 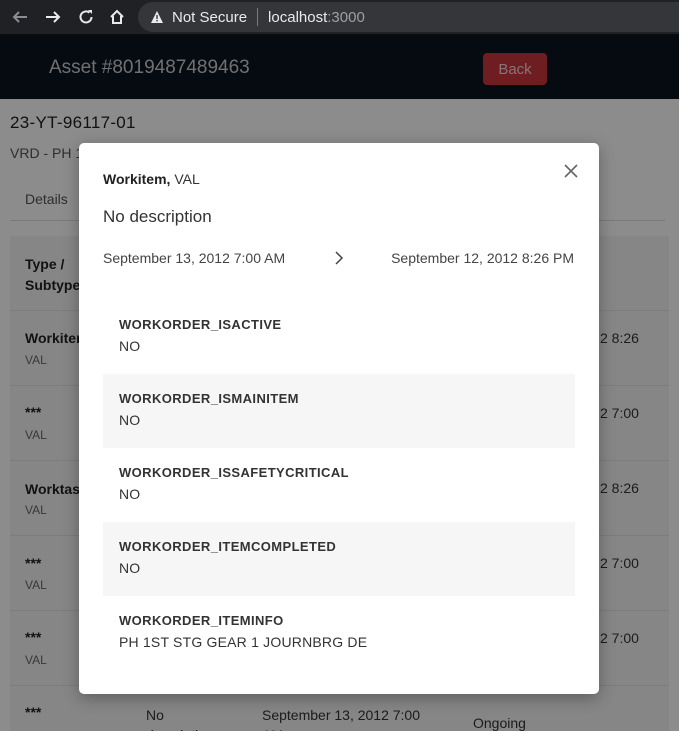 What do you see at coordinates (157, 216) in the screenshot?
I see `modal-description: No description` at bounding box center [157, 216].